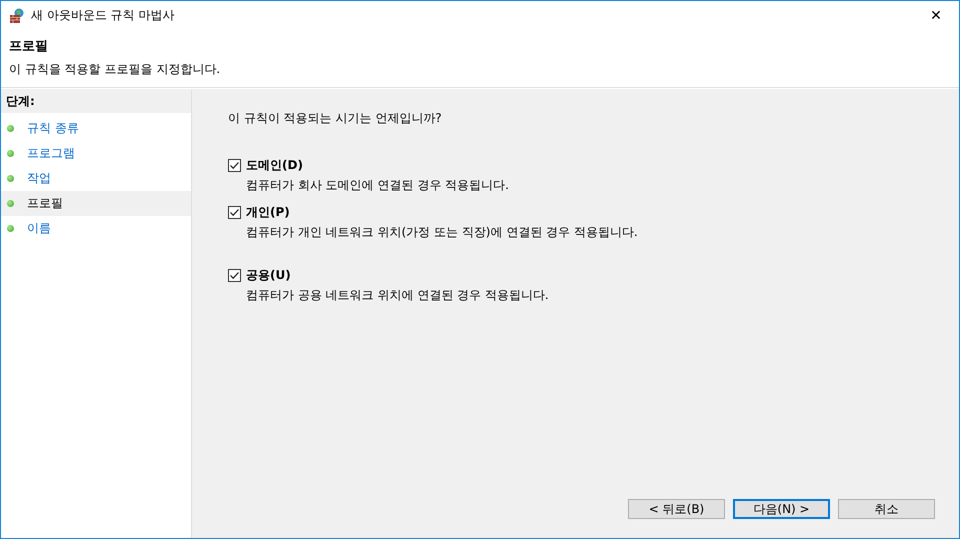 Image resolution: width=960 pixels, height=539 pixels. I want to click on dialog-button: 다음(N) >, so click(781, 509).